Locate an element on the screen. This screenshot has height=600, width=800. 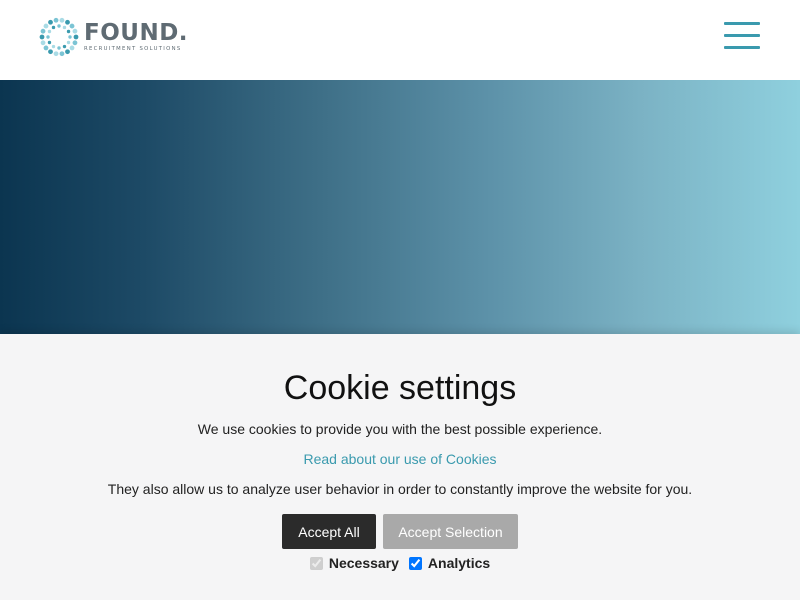
hamburger-menu-icon is located at coordinates (742, 36).